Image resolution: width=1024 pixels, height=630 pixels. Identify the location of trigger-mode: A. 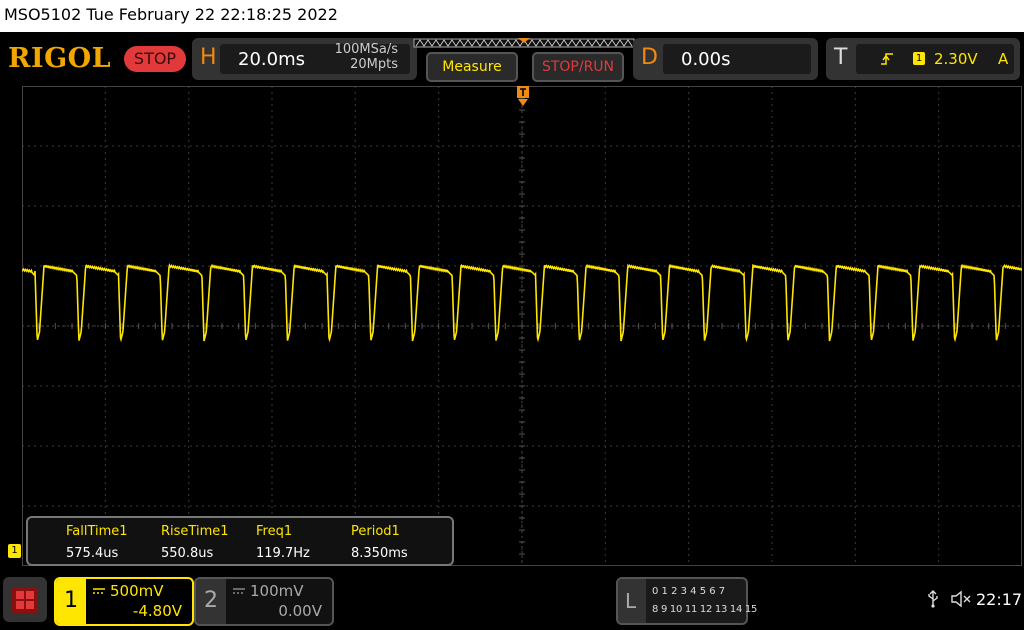
(1003, 59).